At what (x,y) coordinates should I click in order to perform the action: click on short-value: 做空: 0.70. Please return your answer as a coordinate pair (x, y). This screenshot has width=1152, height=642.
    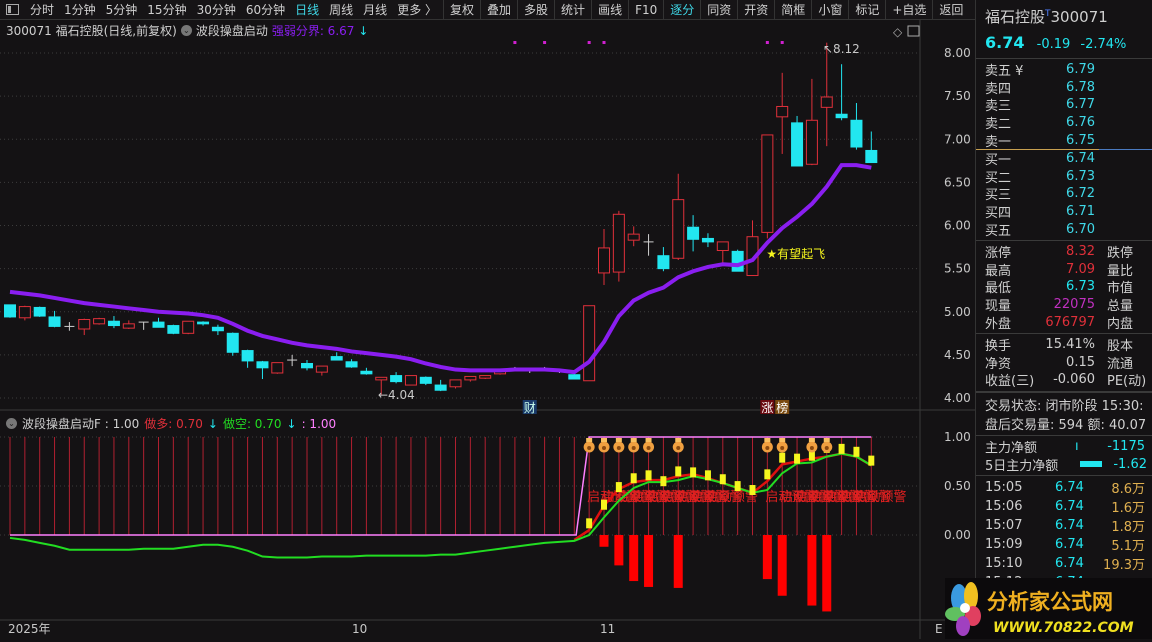
    Looking at the image, I should click on (252, 424).